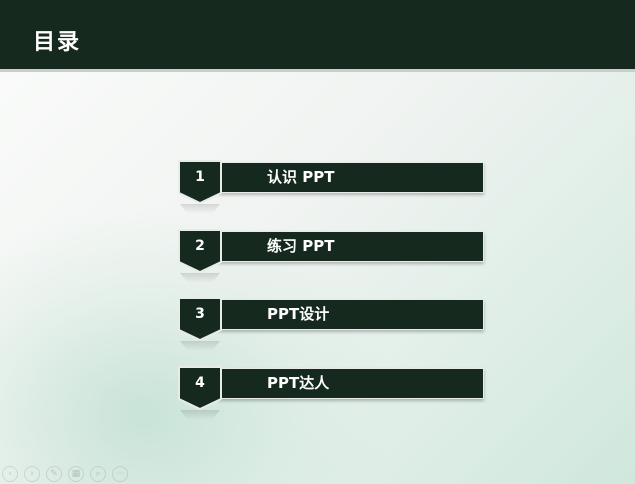  I want to click on toc-bar: 练习 PPT, so click(351, 246).